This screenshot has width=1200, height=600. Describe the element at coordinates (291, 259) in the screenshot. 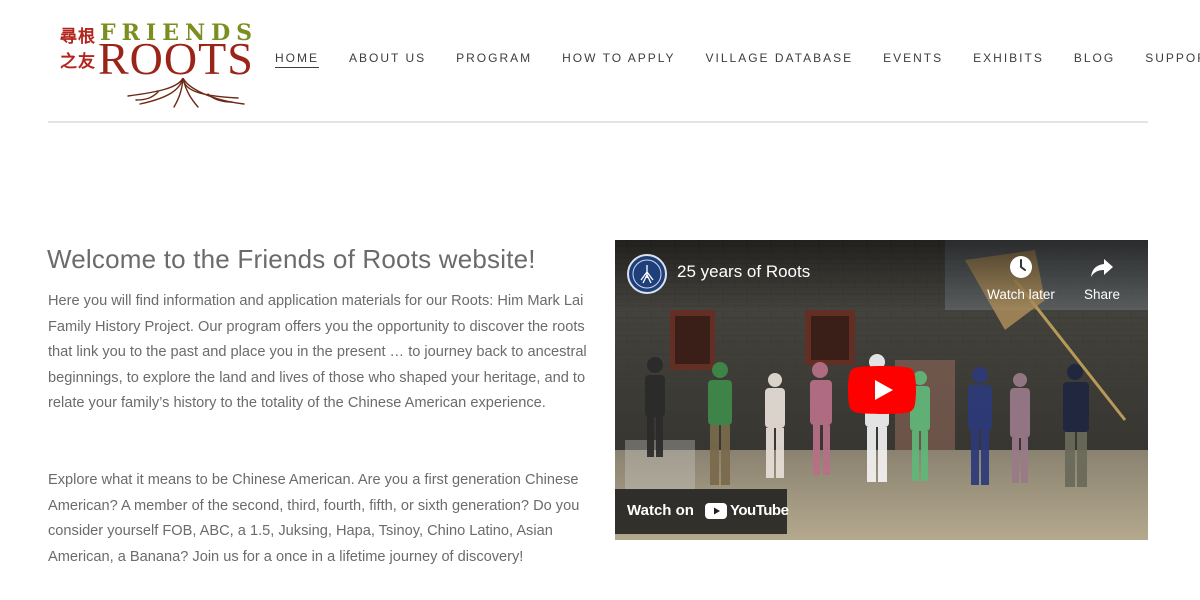

I see `page-title: Welcome to the Friends of Roots website!` at that location.